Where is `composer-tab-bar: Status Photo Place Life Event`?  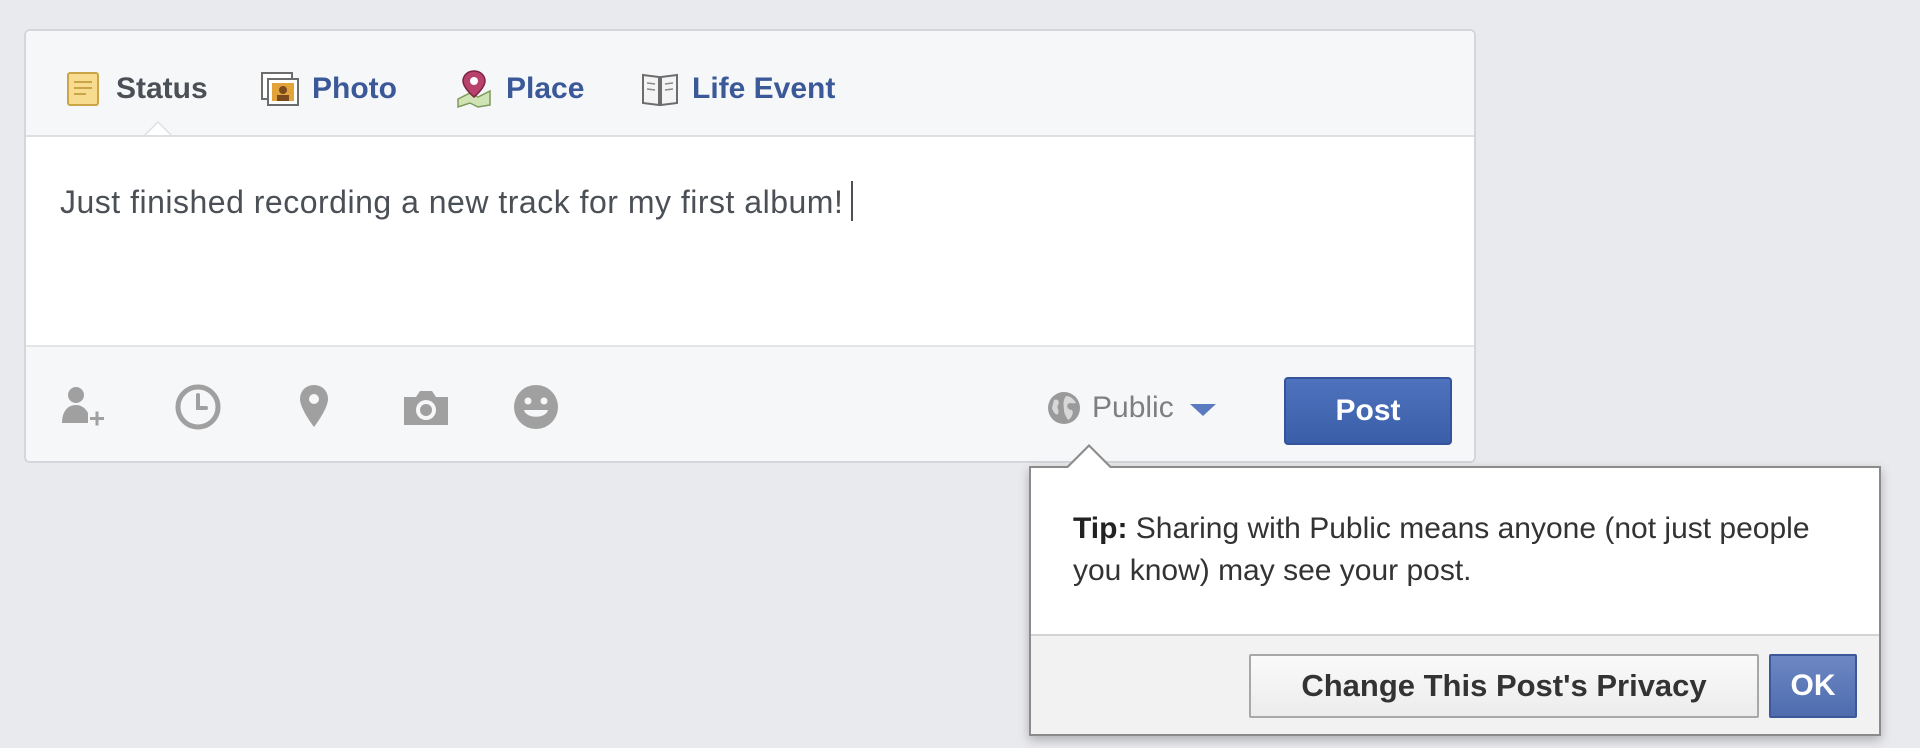 composer-tab-bar: Status Photo Place Life Event is located at coordinates (750, 84).